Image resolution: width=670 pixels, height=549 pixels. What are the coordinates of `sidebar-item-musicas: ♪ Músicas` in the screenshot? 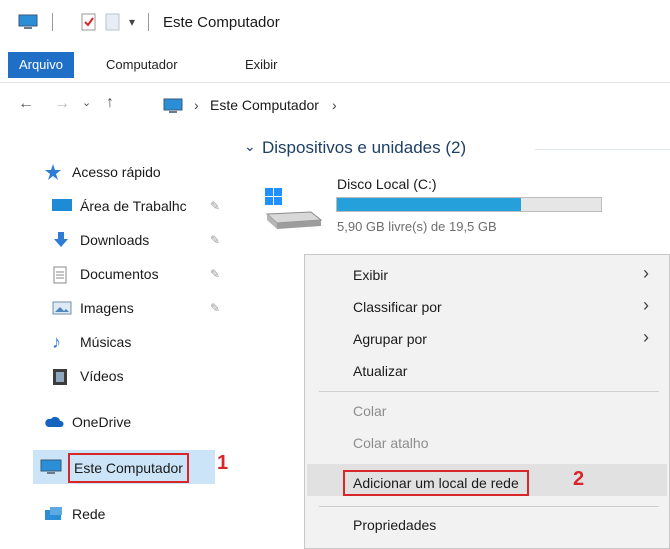 It's located at (91, 342).